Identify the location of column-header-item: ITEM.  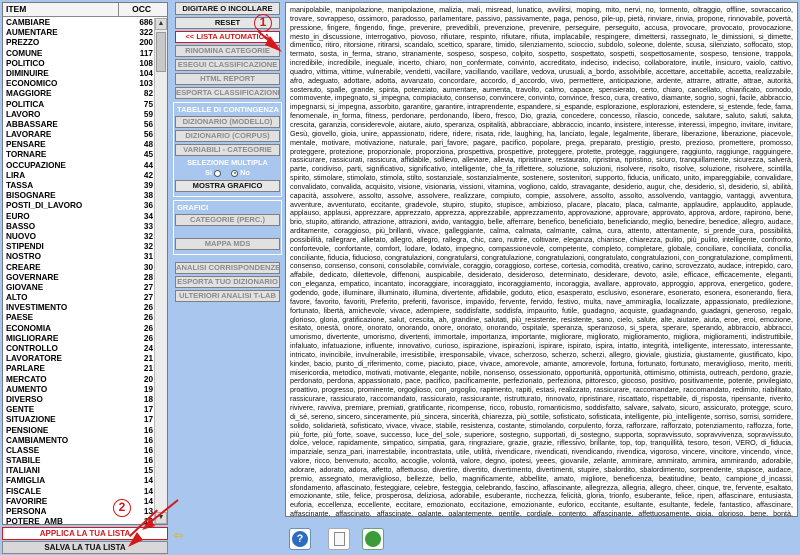
(61, 9).